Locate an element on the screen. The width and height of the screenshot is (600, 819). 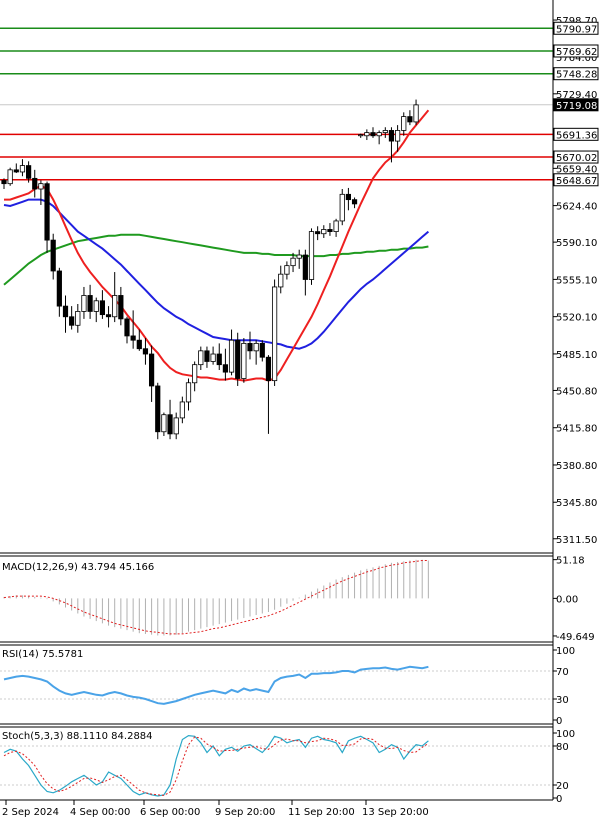
indicator-tick-label: 100 is located at coordinates (565, 734).